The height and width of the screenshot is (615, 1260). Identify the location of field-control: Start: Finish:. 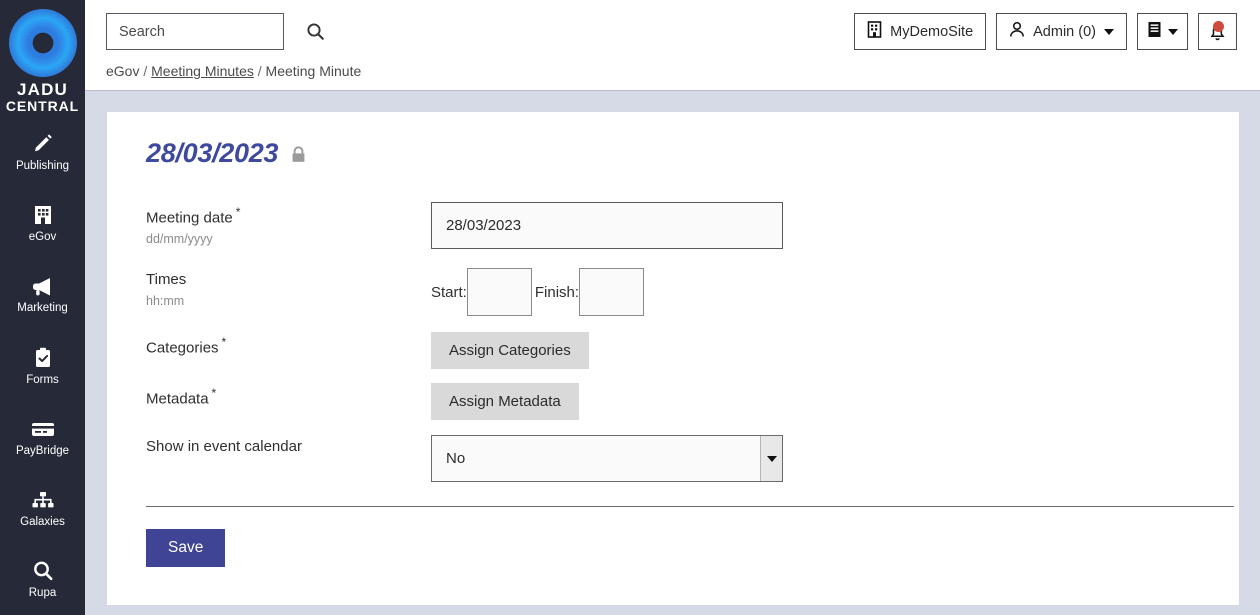
(835, 292).